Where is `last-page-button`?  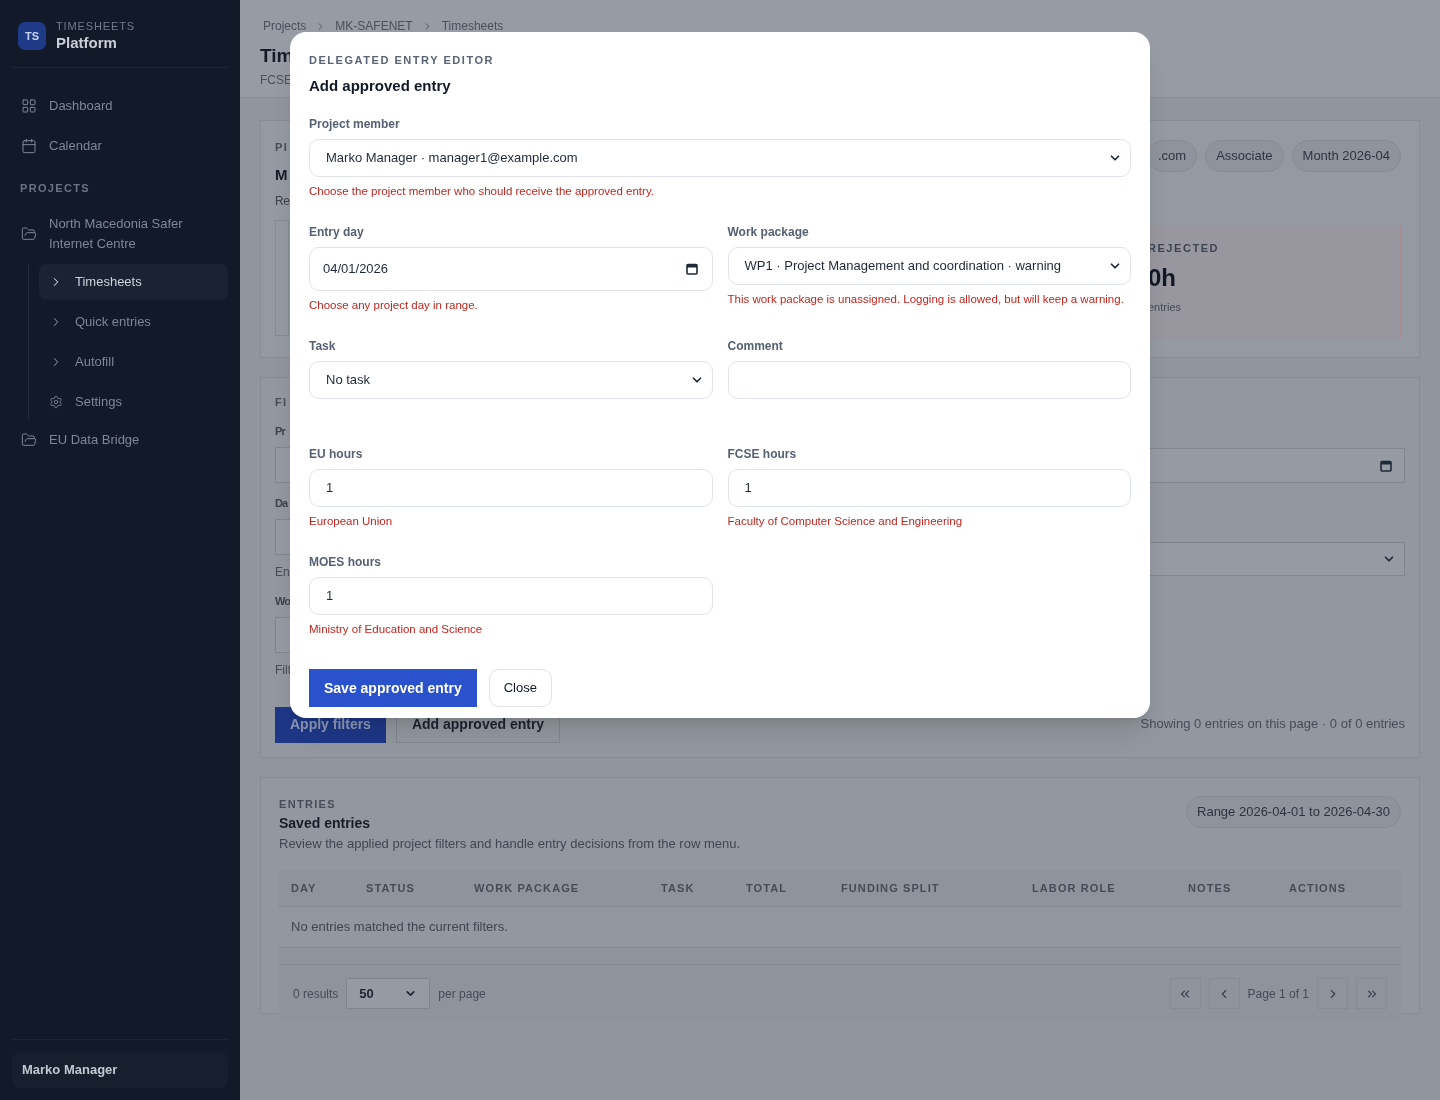 last-page-button is located at coordinates (1371, 993).